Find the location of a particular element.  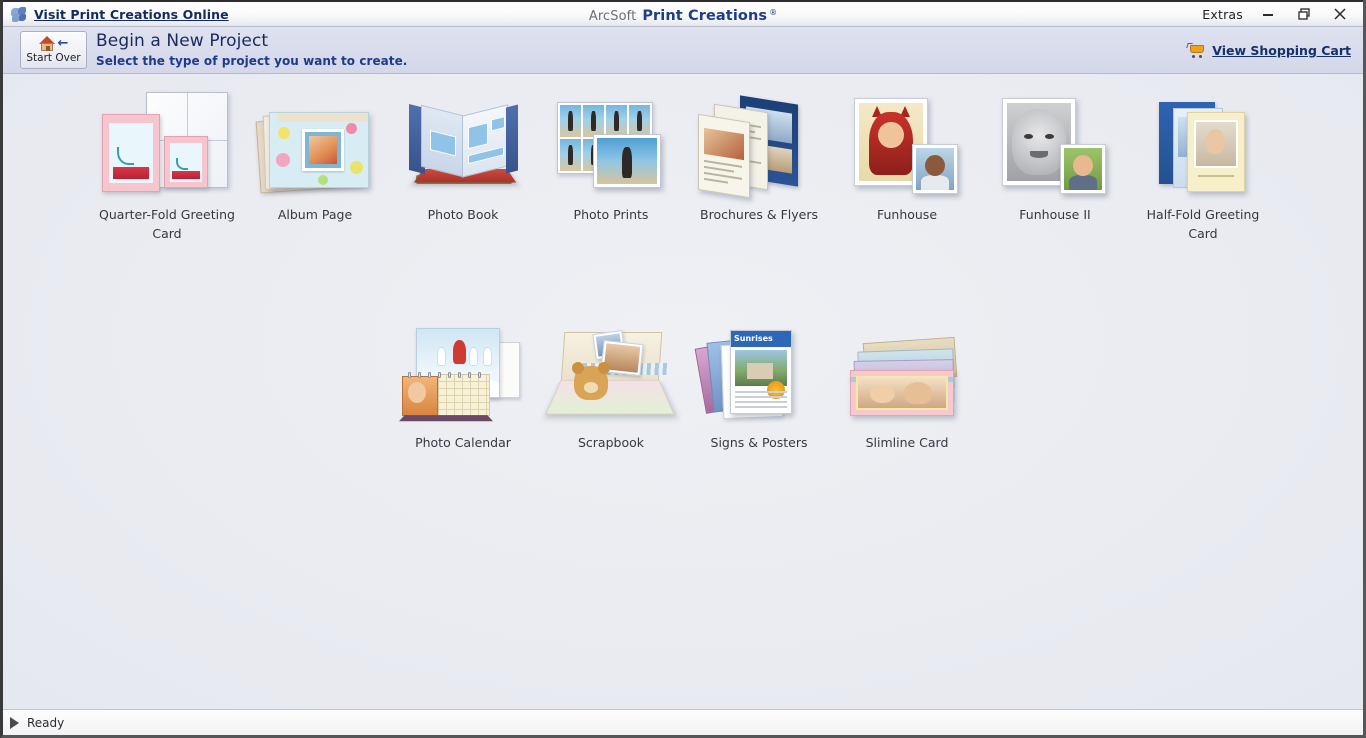

project-tile-half-fold-greeting-card: Half-Fold Greeting Card is located at coordinates (1203, 165).